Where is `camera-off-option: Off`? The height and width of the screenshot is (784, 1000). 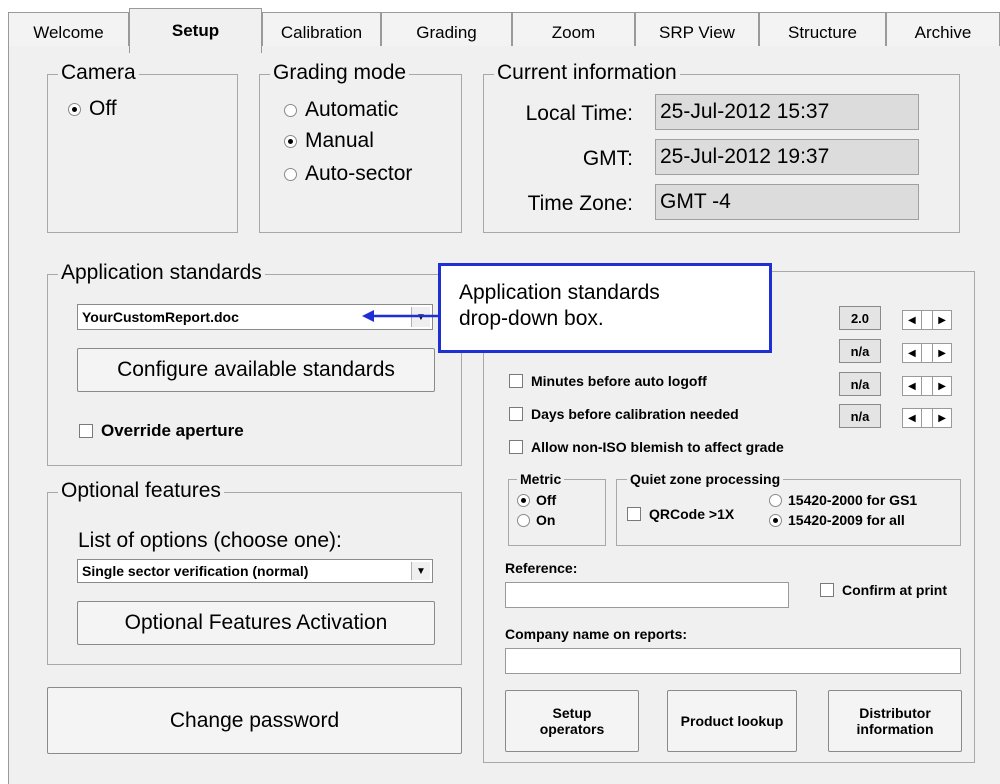
camera-off-option: Off is located at coordinates (92, 109).